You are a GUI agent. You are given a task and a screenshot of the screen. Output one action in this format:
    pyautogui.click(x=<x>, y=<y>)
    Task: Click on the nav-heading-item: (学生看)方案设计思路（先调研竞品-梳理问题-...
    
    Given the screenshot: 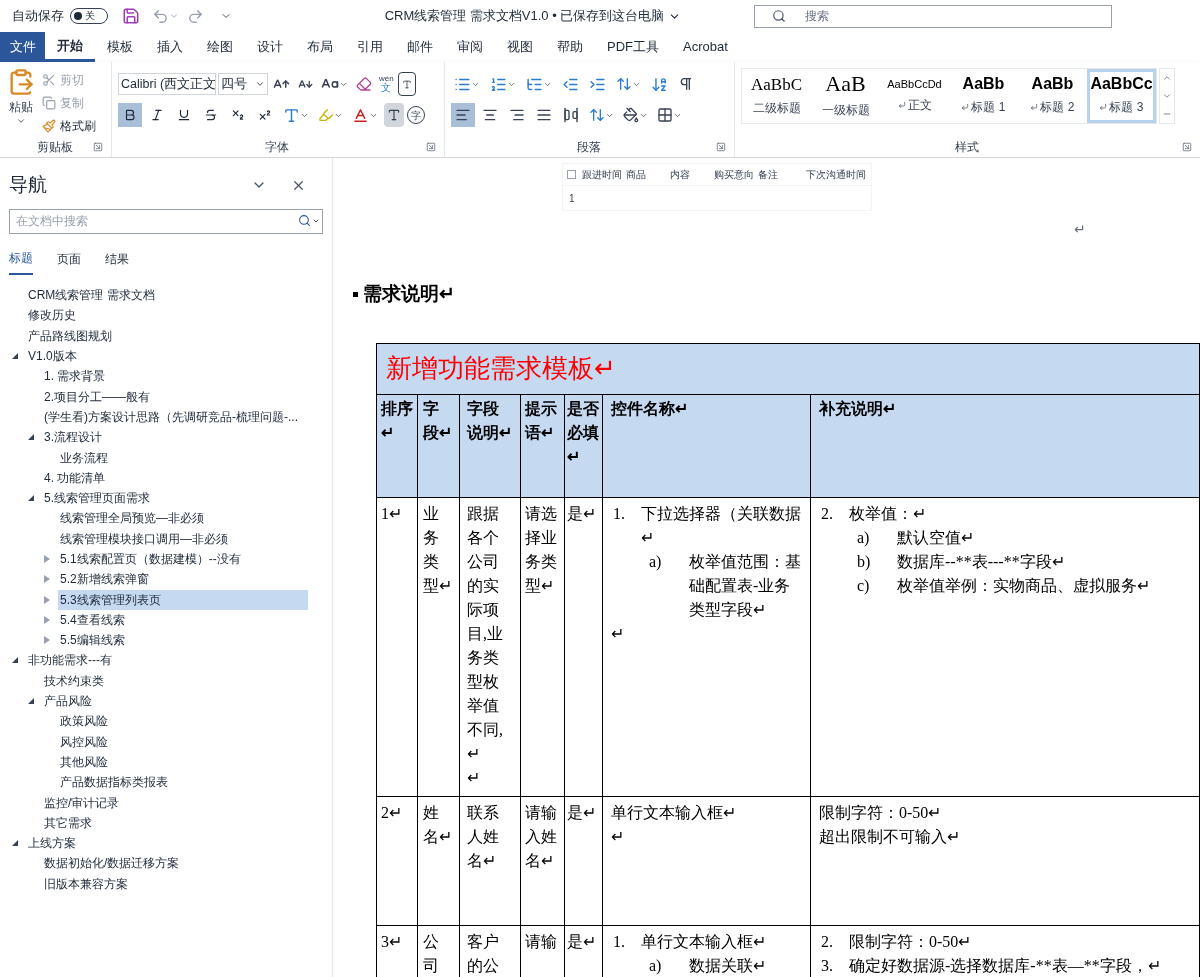 What is the action you would take?
    pyautogui.click(x=171, y=416)
    